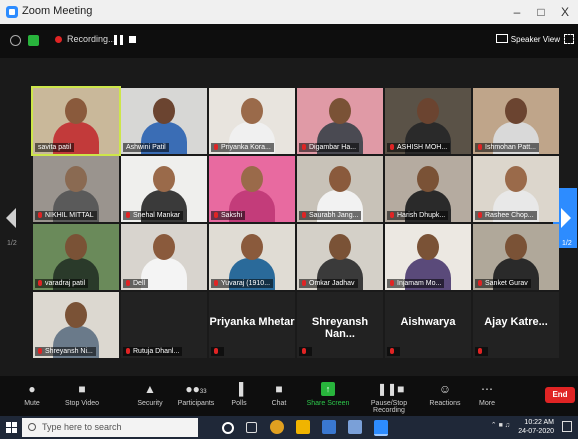 The width and height of the screenshot is (578, 439). Describe the element at coordinates (251, 427) in the screenshot. I see `task-view-icon` at that location.